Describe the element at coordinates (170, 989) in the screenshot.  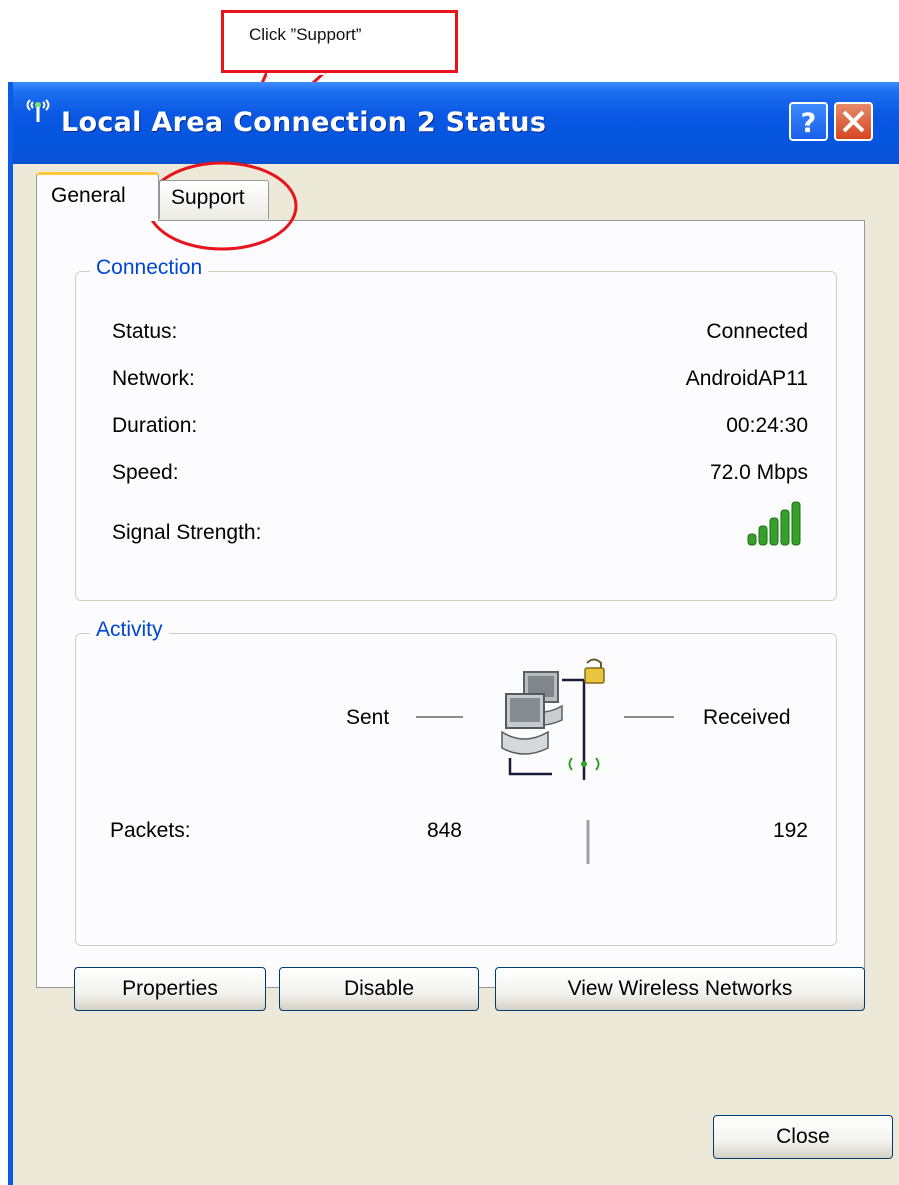
I see `properties-button: Properties` at that location.